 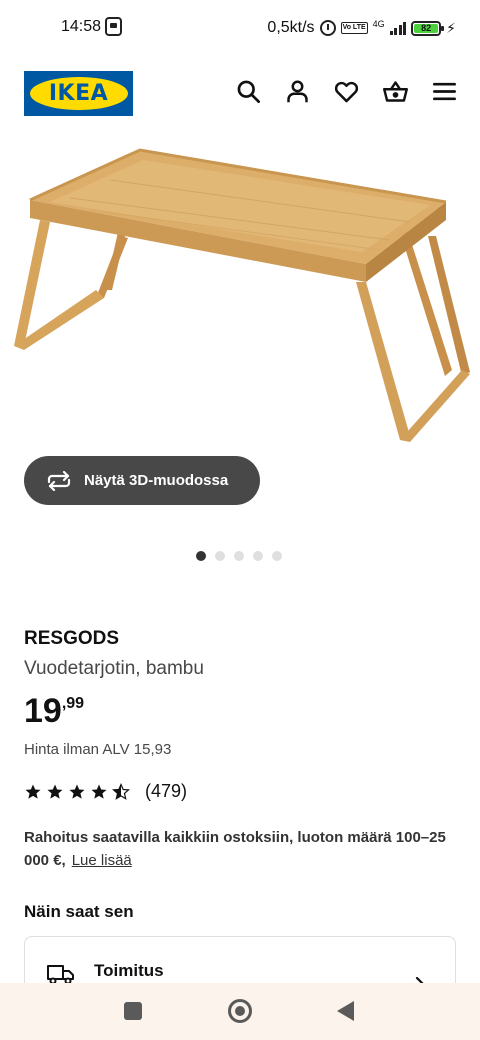 What do you see at coordinates (60, 975) in the screenshot?
I see `truck-icon` at bounding box center [60, 975].